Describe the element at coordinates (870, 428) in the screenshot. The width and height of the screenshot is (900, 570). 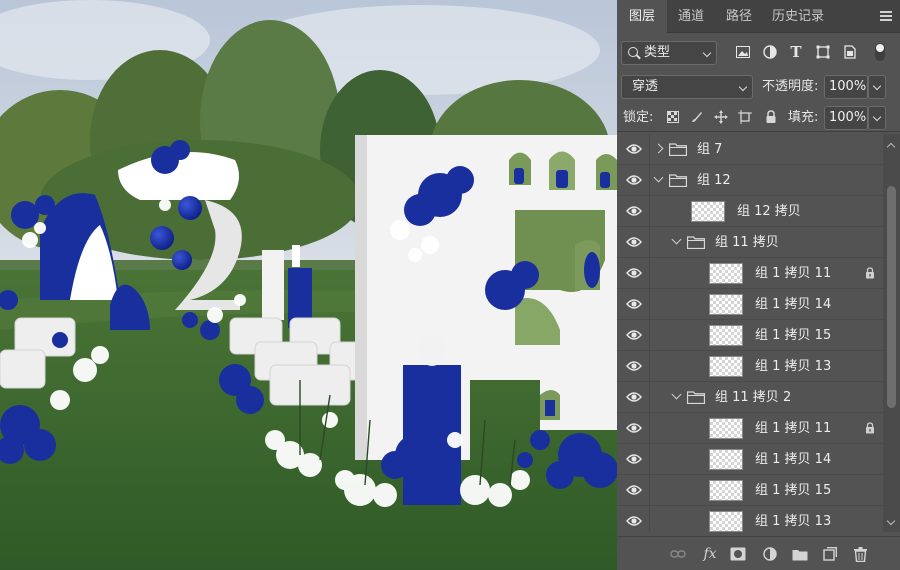
I see `lock-icon` at that location.